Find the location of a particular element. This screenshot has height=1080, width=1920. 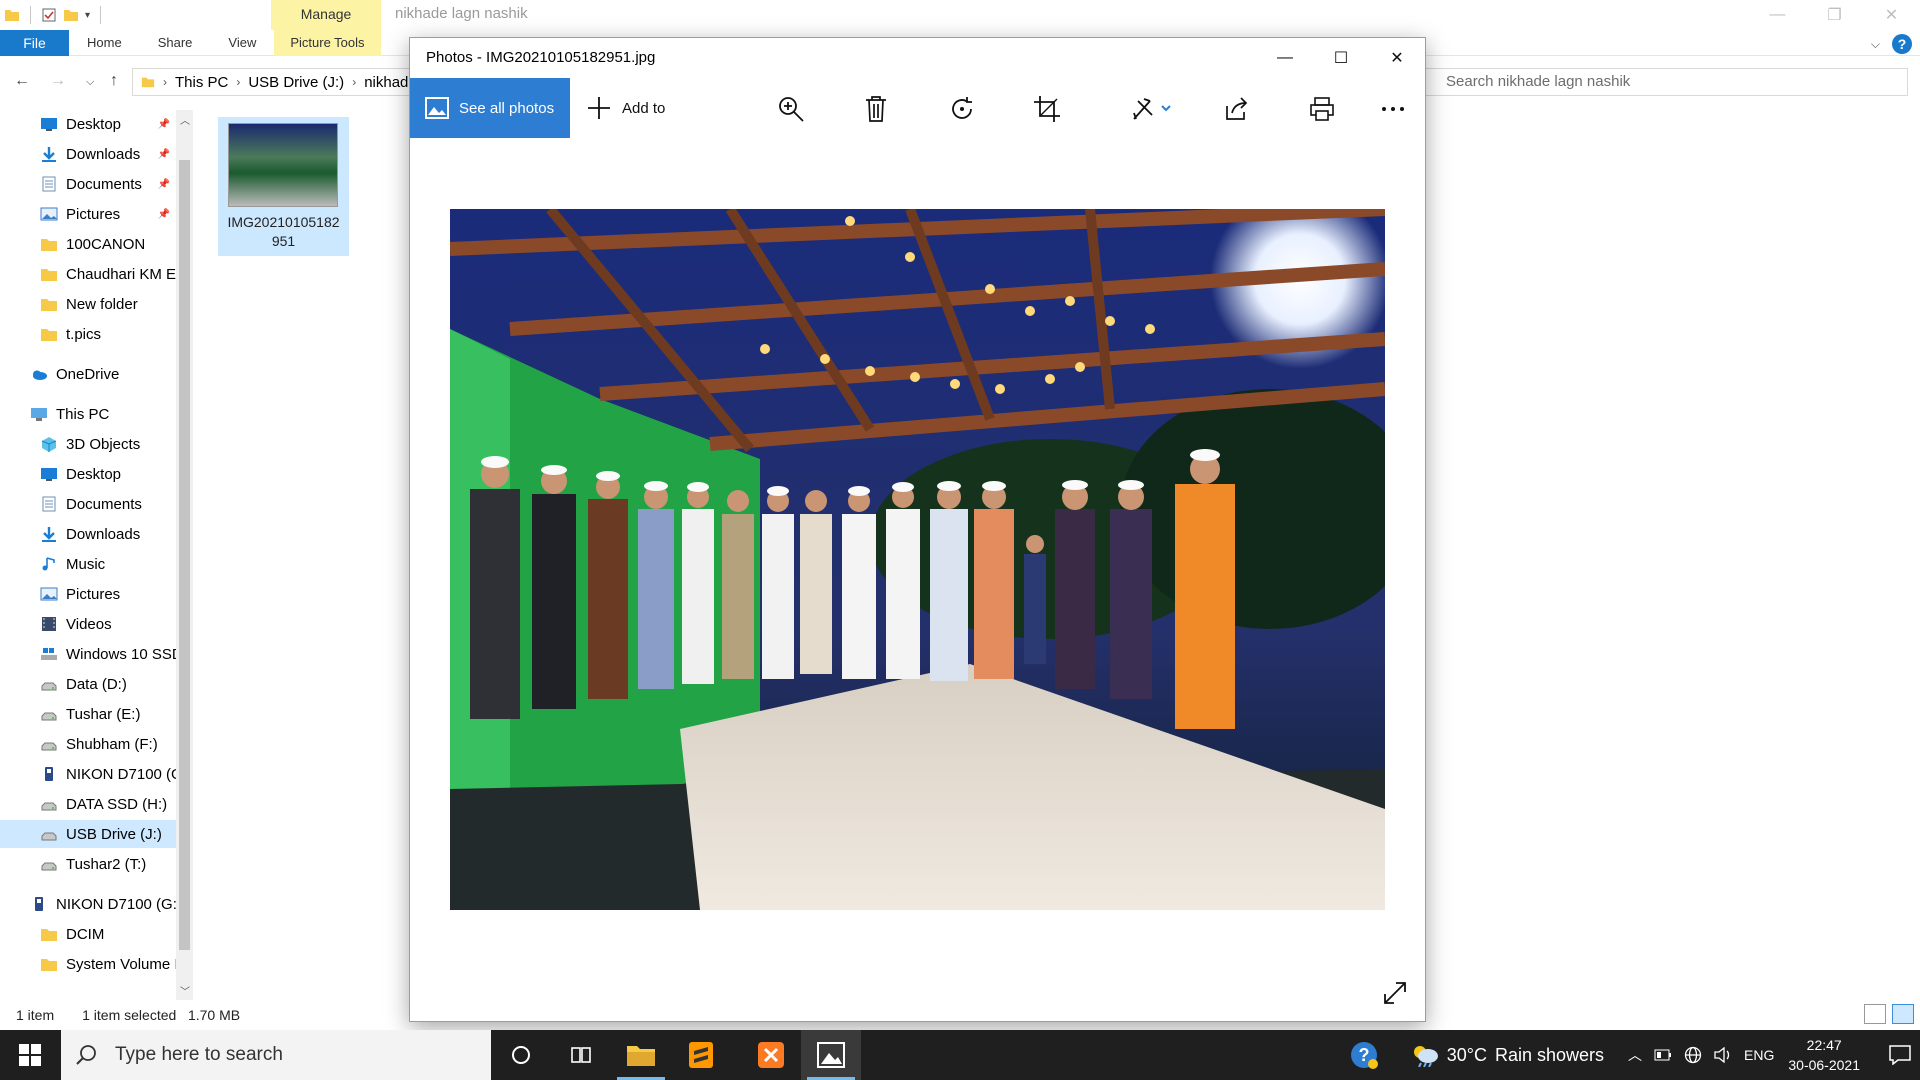

navigation-scrollbar: ︿ ﹀ is located at coordinates (184, 555).